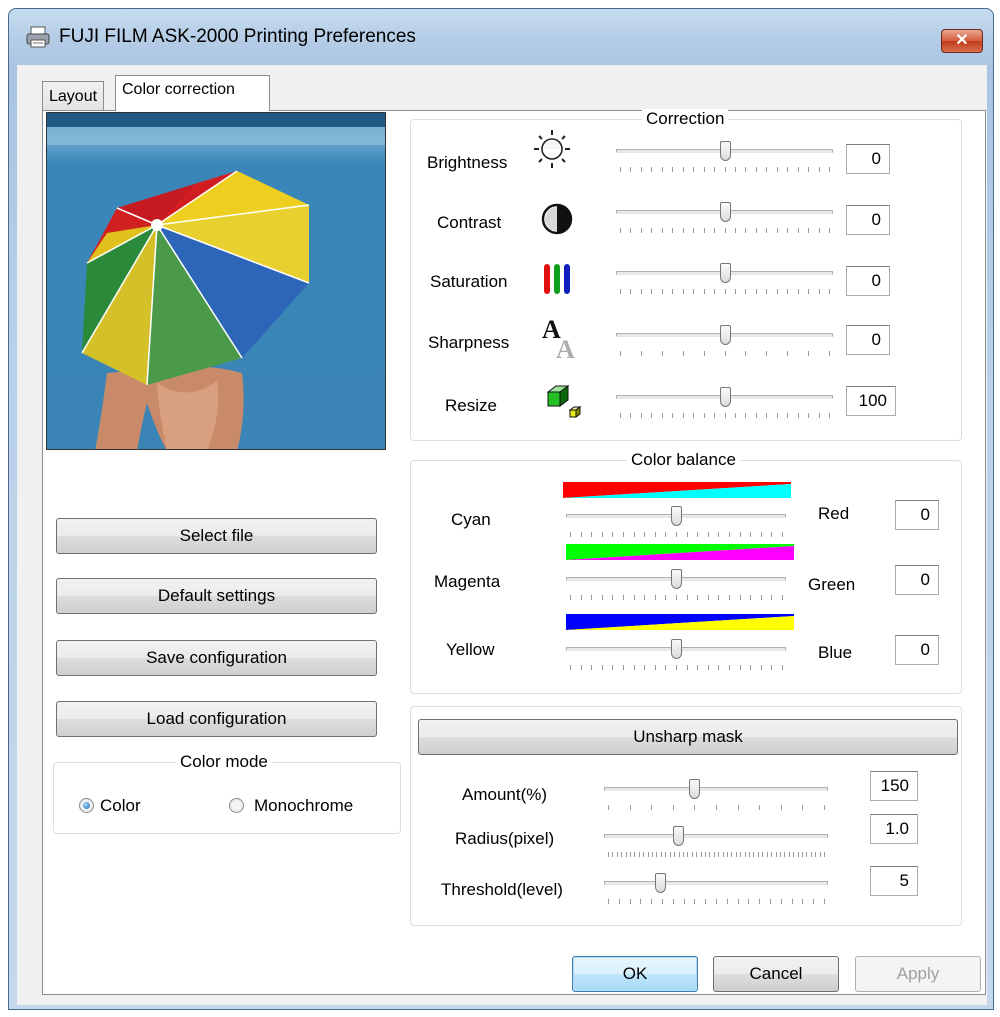  Describe the element at coordinates (716, 796) in the screenshot. I see `amount-slider` at that location.